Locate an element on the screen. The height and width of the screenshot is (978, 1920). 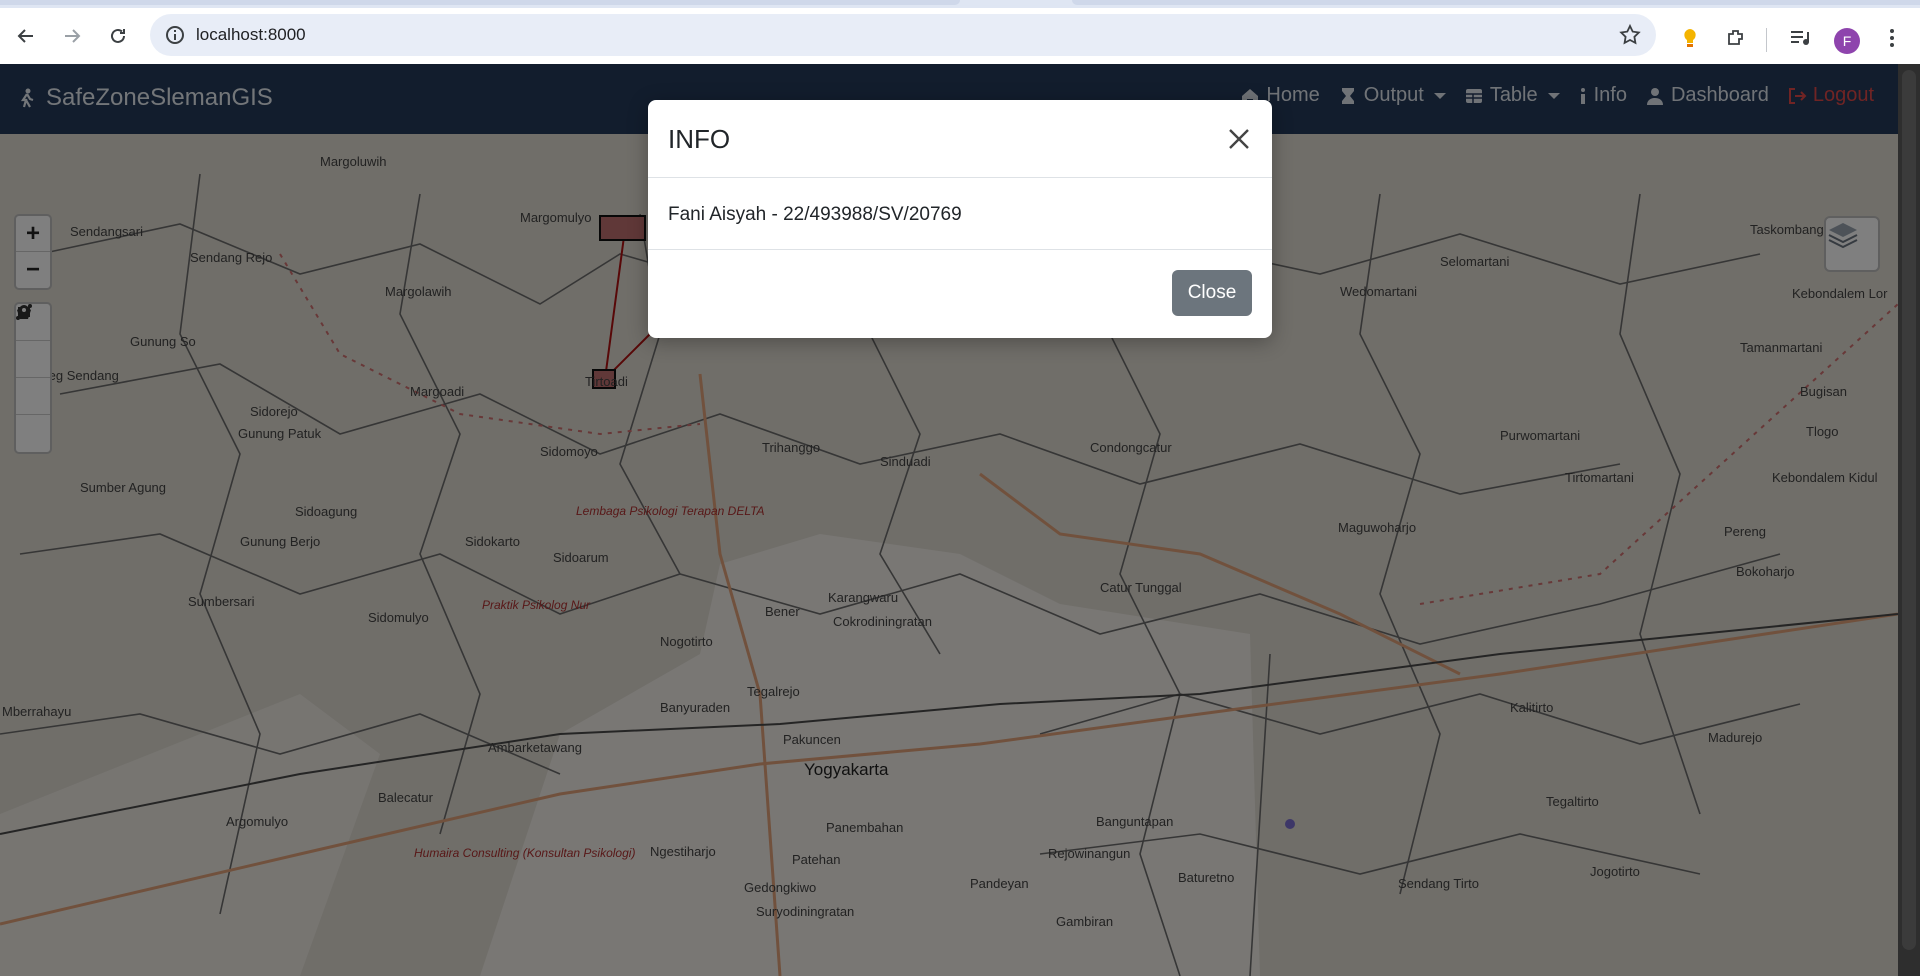
modal-title: INFO is located at coordinates (699, 139).